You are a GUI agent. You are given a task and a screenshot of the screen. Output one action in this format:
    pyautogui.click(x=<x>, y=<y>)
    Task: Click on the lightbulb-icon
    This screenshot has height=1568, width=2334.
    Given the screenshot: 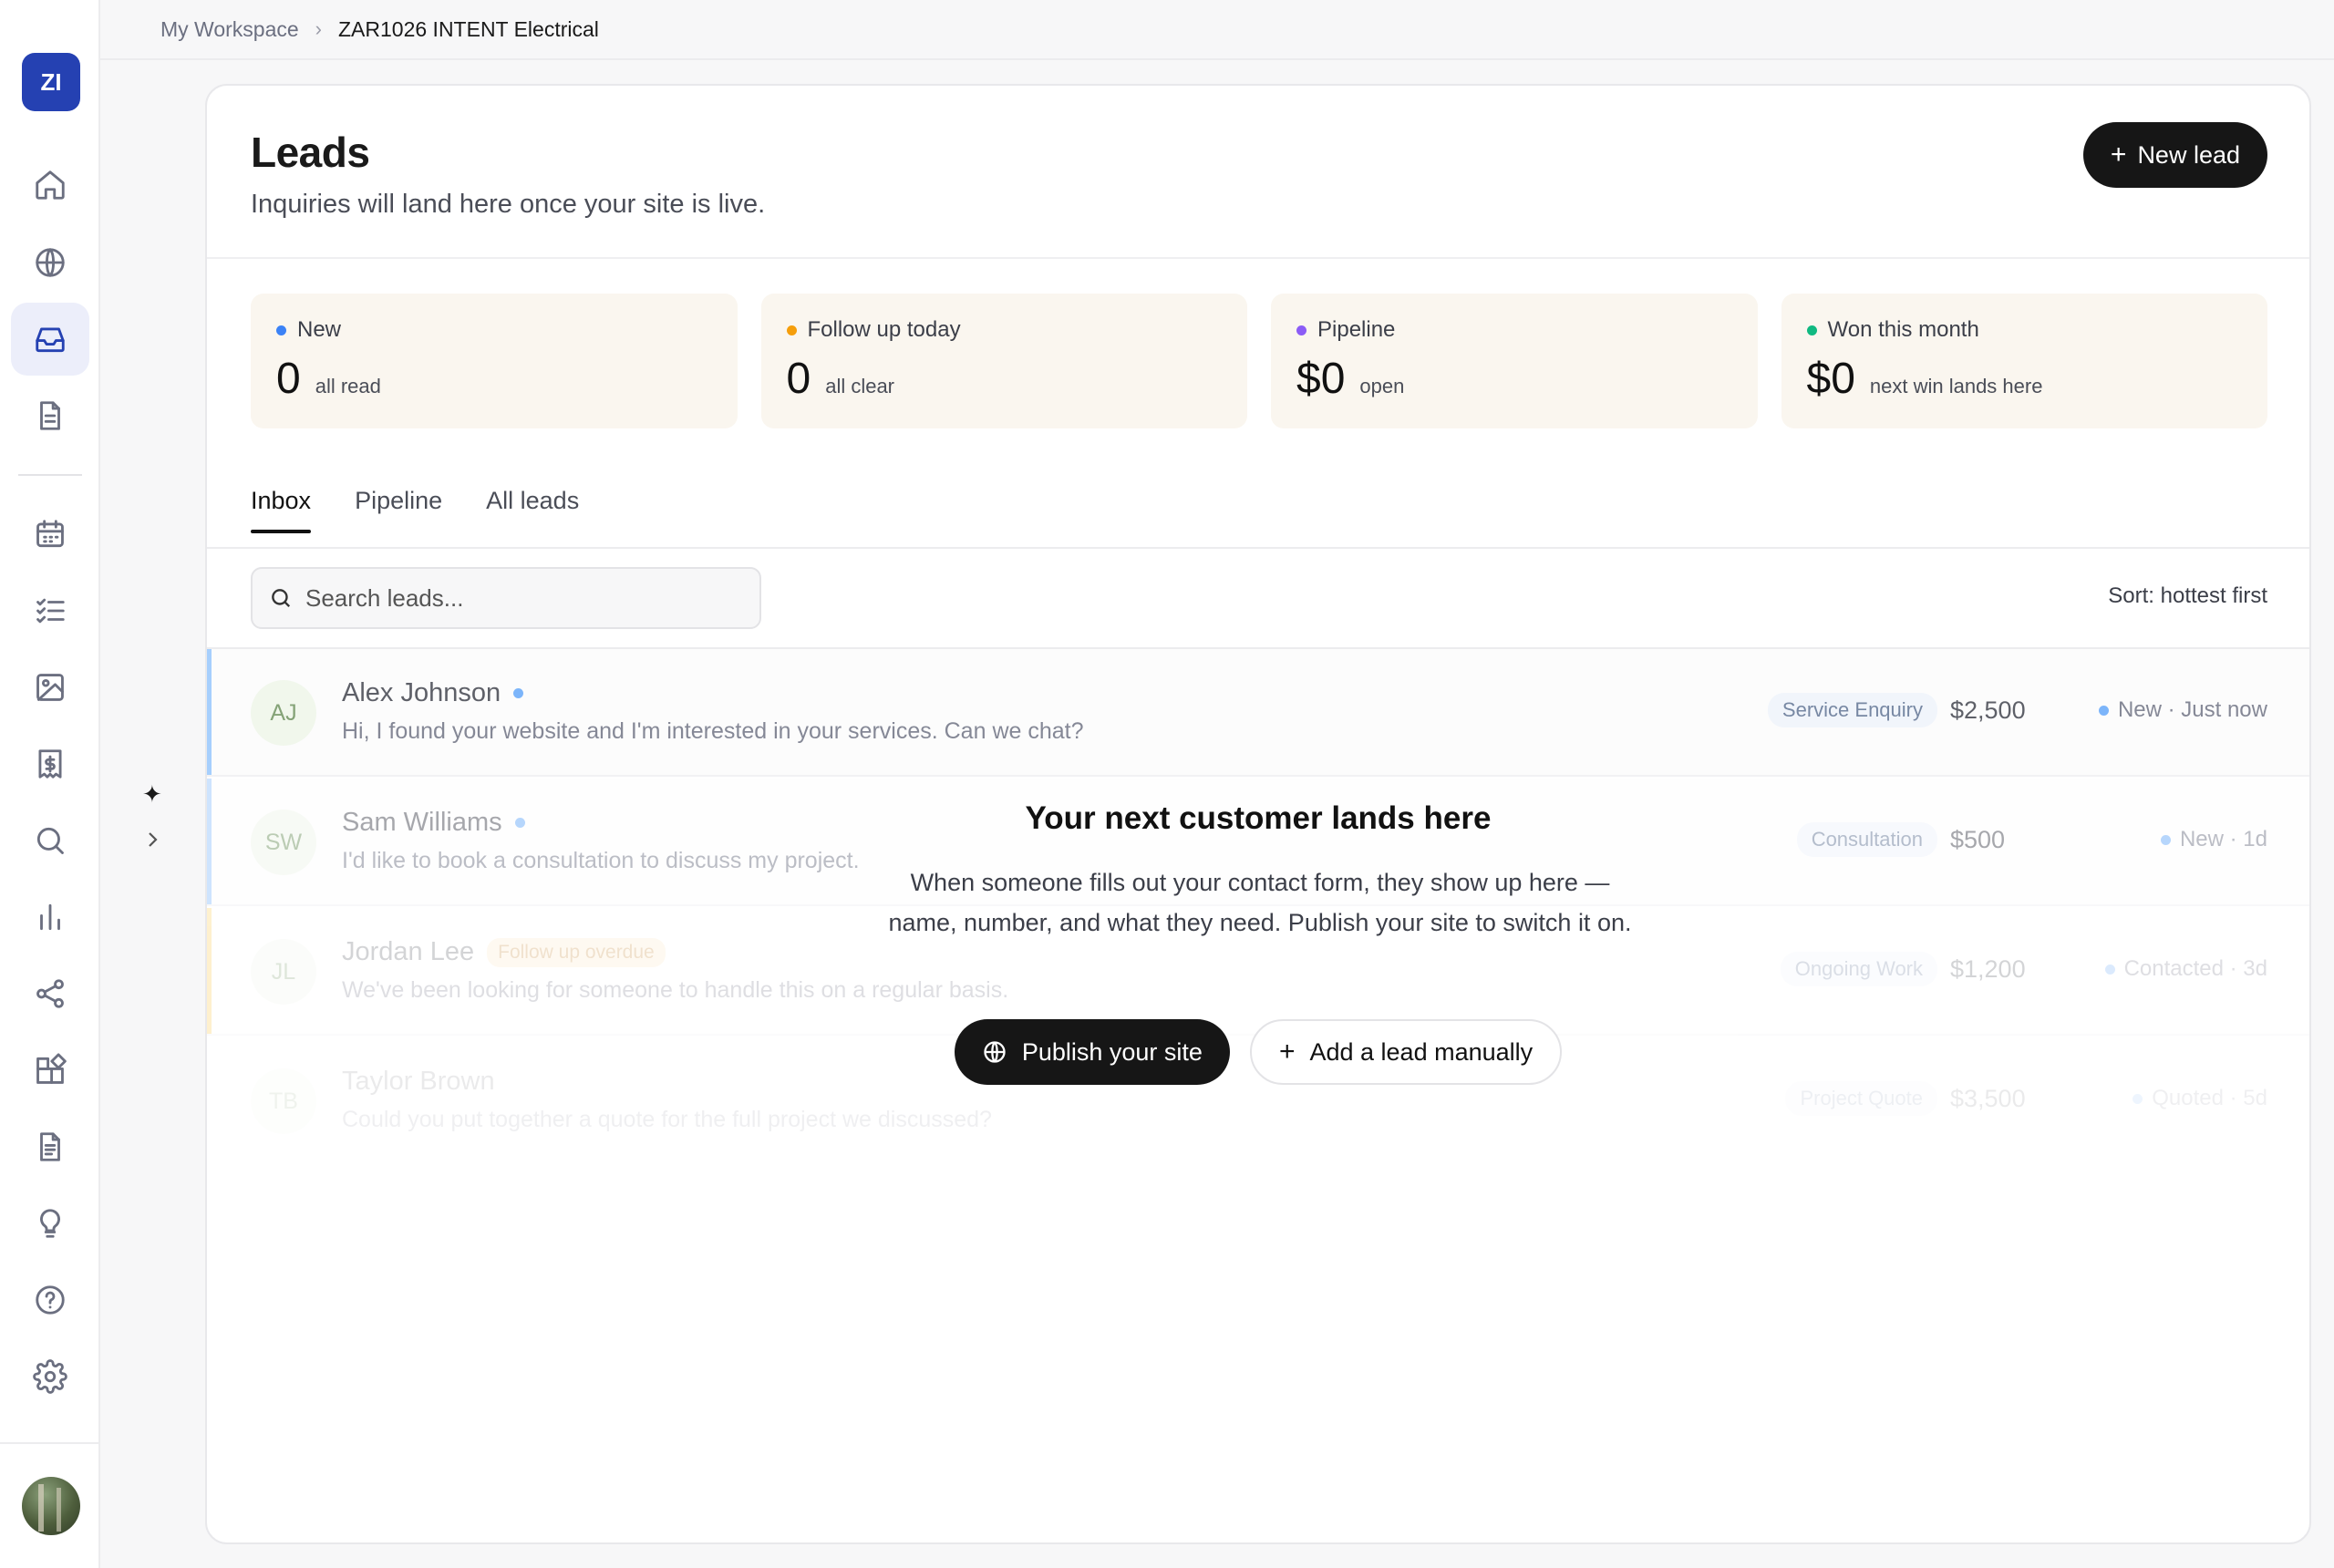 What is the action you would take?
    pyautogui.click(x=50, y=1223)
    